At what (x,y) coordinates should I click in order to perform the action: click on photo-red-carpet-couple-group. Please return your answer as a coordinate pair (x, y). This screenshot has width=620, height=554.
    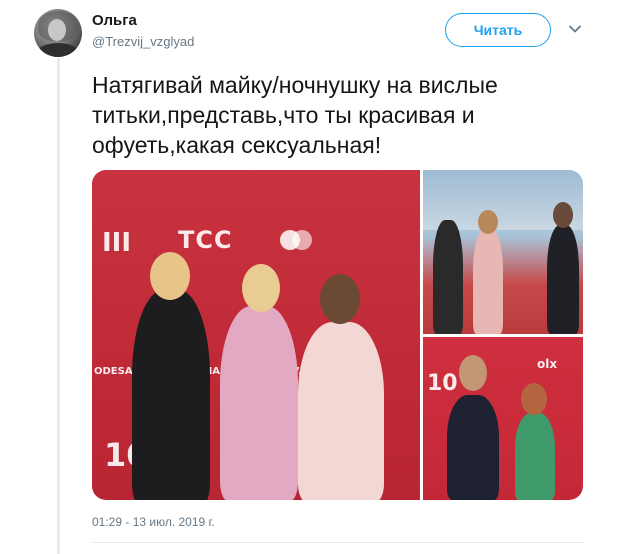
    Looking at the image, I should click on (503, 252).